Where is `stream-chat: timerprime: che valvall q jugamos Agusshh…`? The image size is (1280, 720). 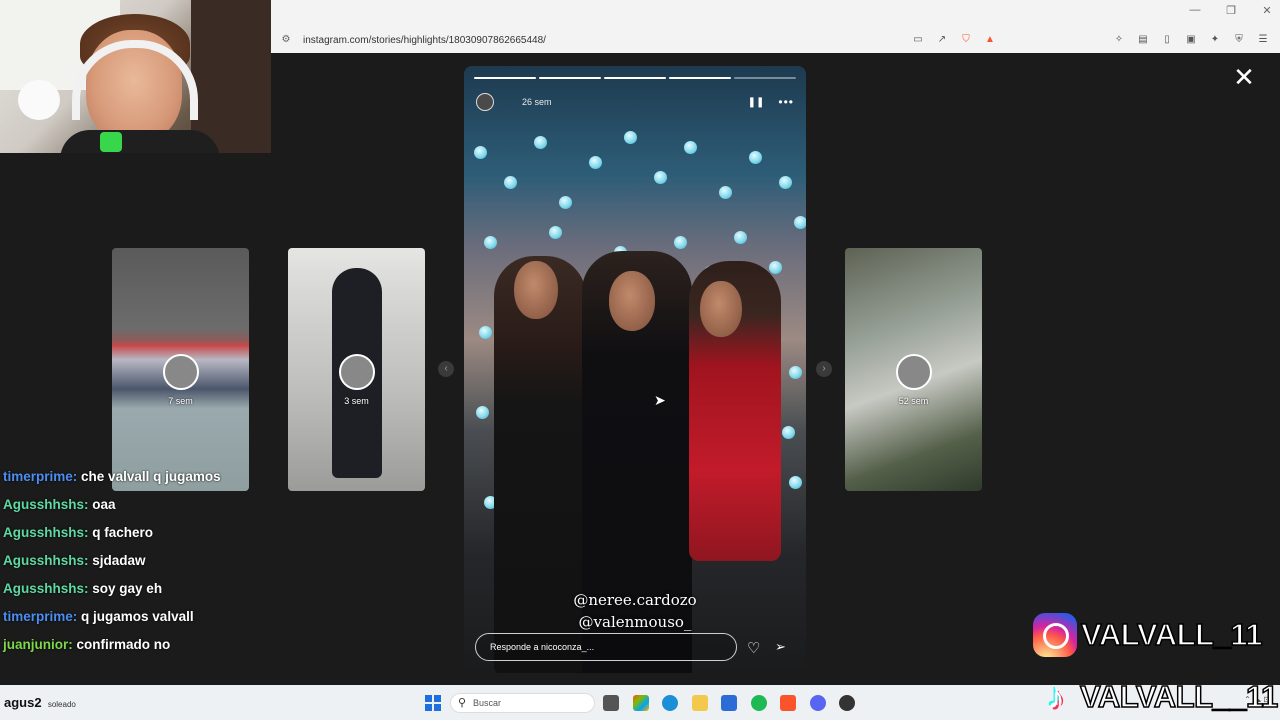
stream-chat: timerprime: che valvall q jugamos Agusshh… is located at coordinates (123, 564).